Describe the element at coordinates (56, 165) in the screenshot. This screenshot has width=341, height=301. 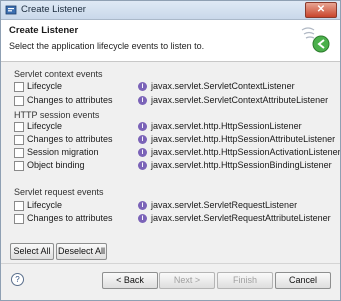
I see `event-label: Object binding` at that location.